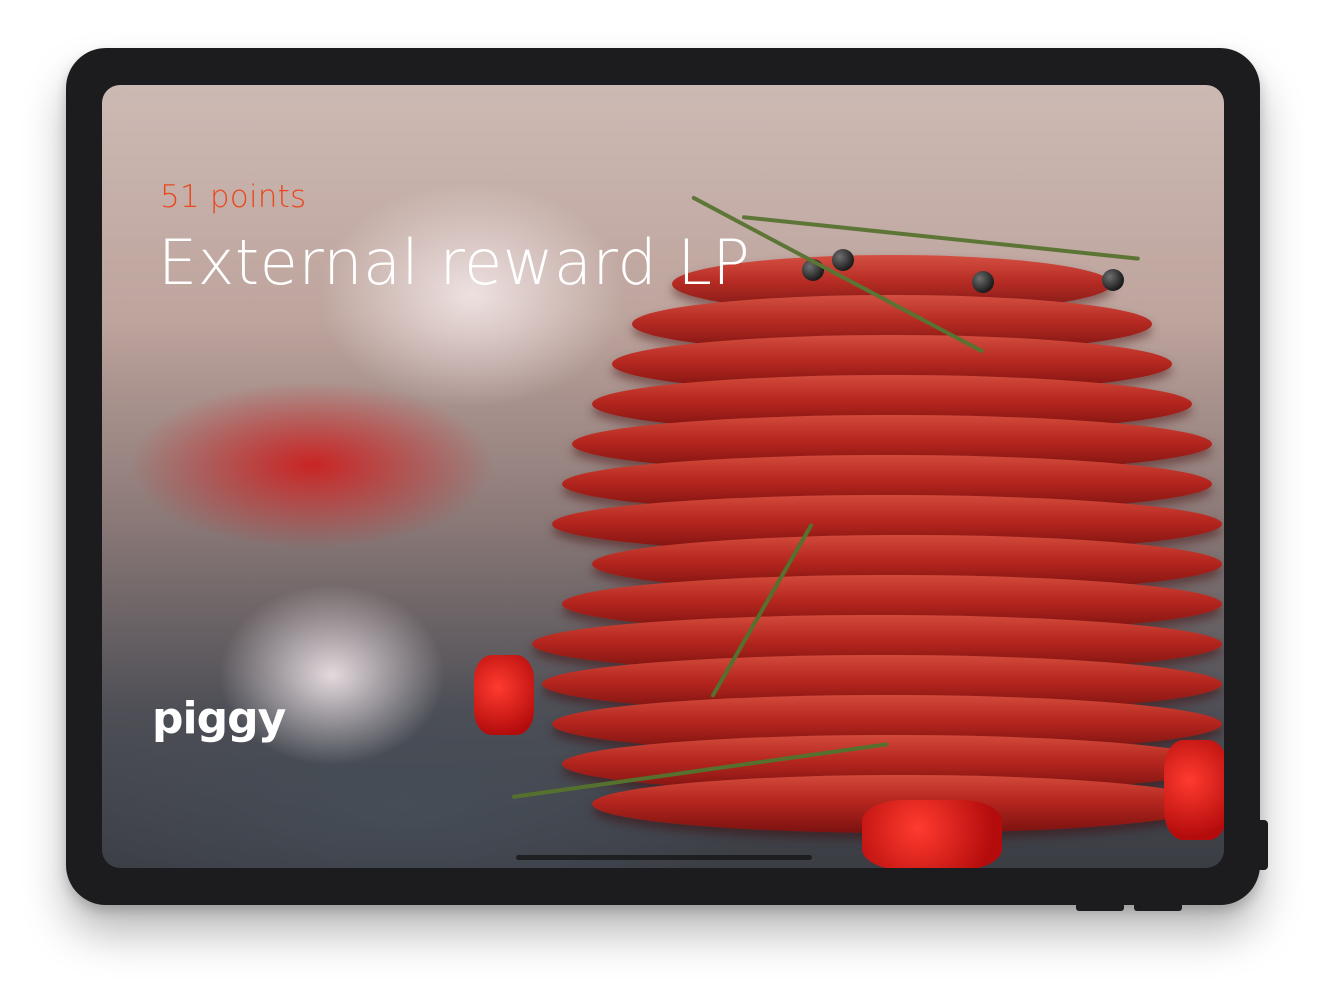 This screenshot has width=1326, height=990. I want to click on reward-title: External reward LP, so click(454, 262).